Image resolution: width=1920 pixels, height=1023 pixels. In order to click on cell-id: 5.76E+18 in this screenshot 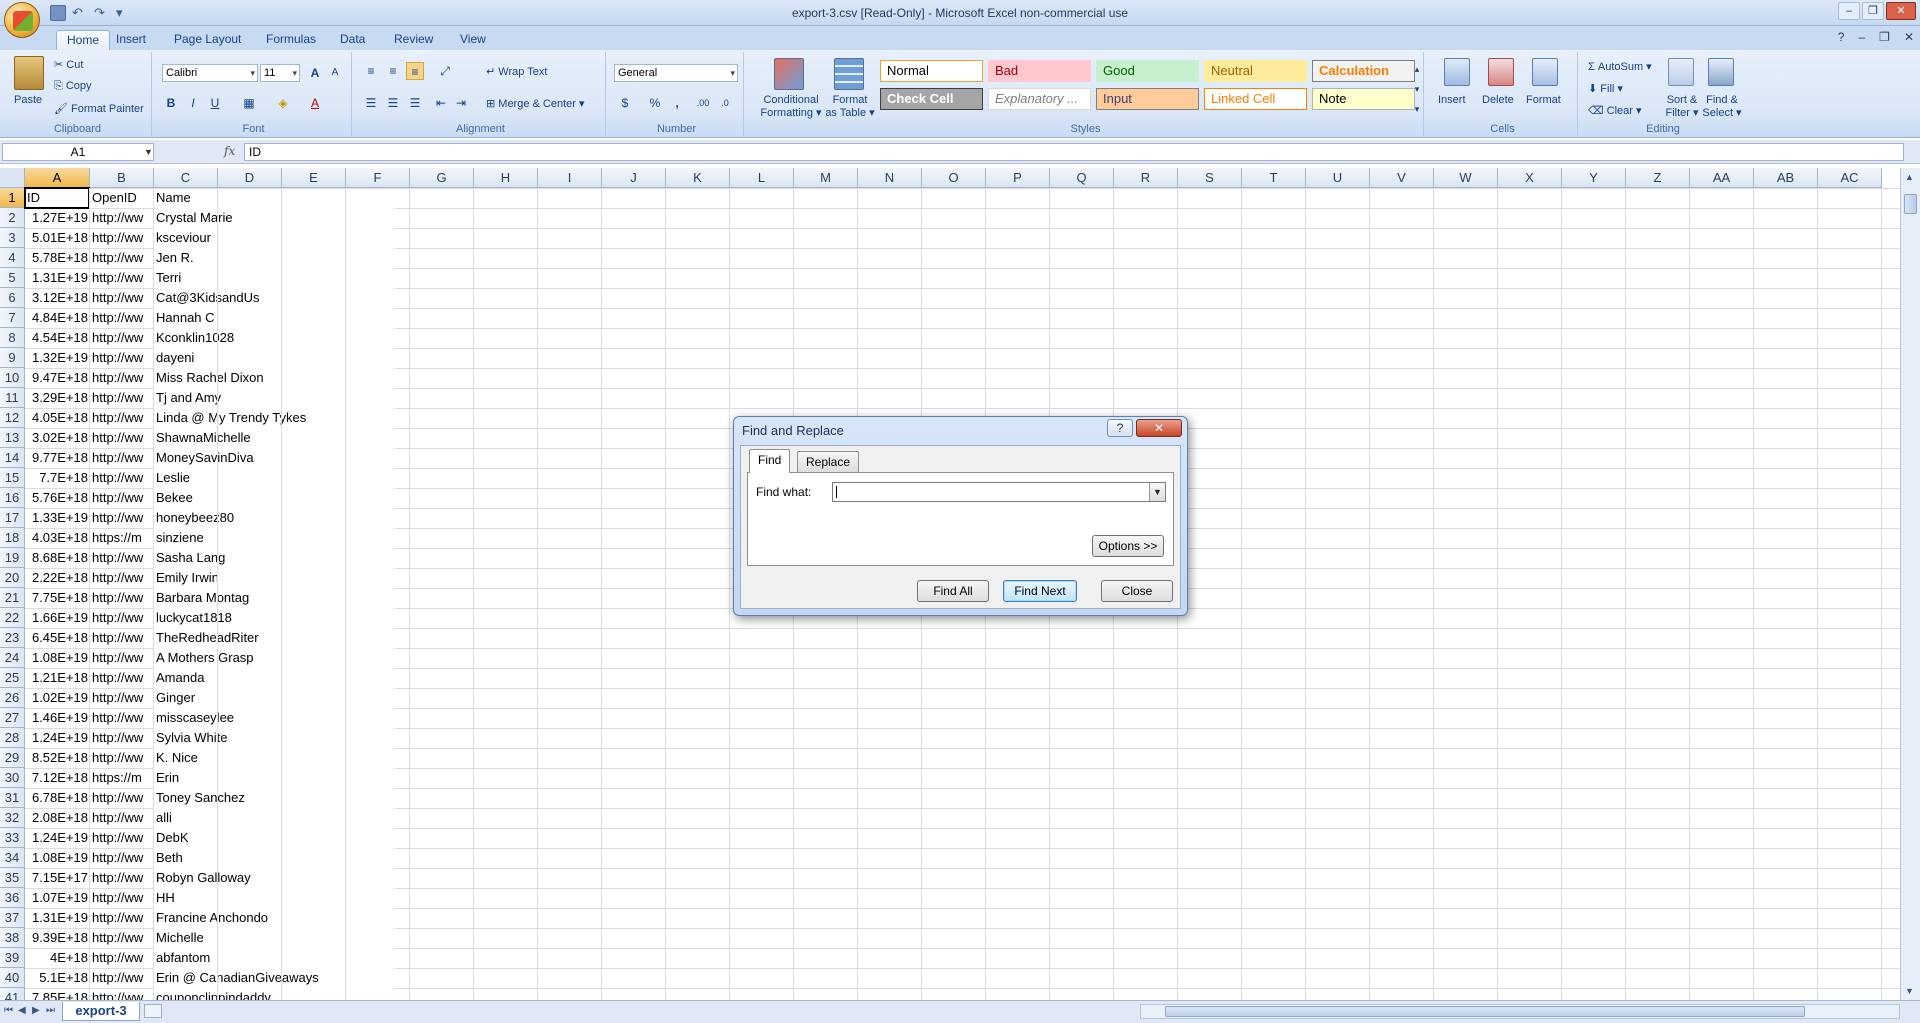, I will do `click(57, 498)`.